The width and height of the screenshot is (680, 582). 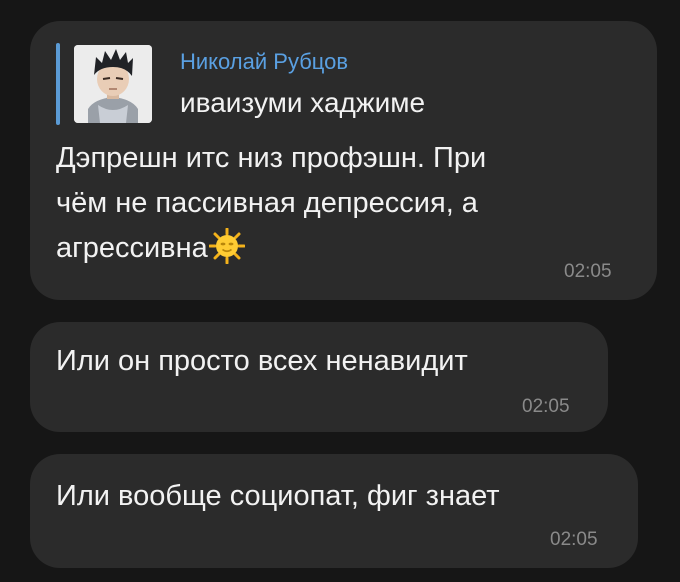 I want to click on anime-character-avatar, so click(x=113, y=84).